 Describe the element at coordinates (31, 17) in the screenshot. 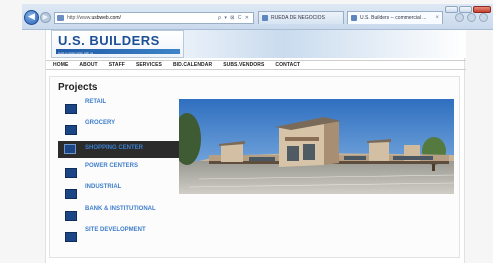

I see `back-arrow-icon: ◀` at that location.